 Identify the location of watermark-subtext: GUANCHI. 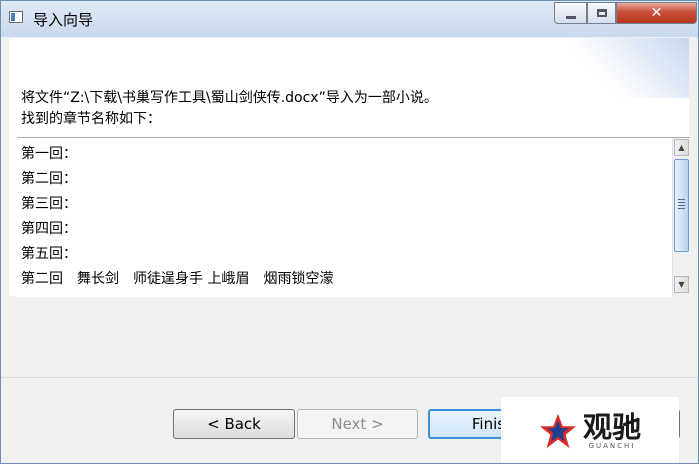
(612, 446).